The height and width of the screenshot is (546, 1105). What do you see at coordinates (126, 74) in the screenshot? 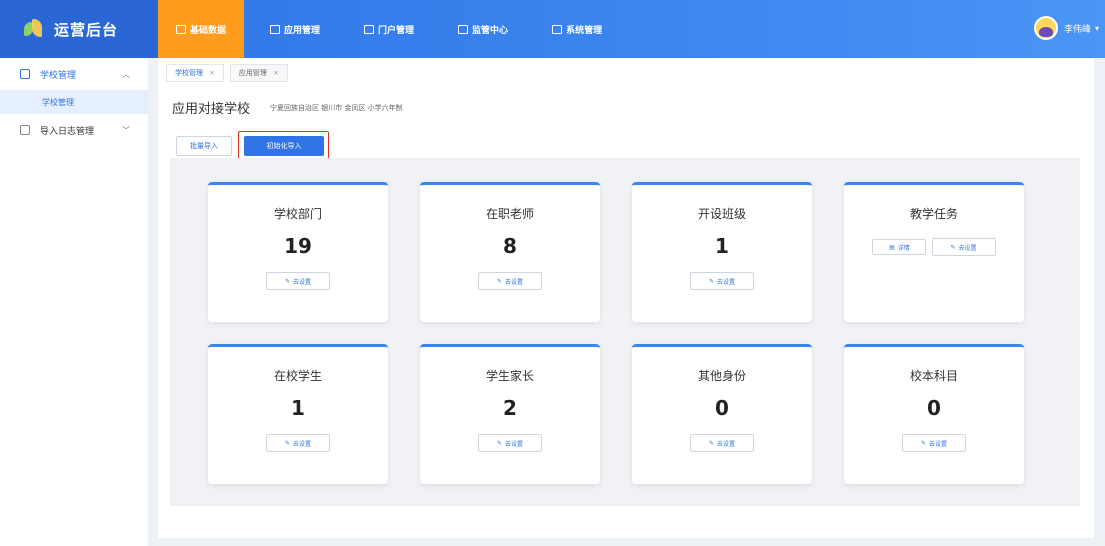
I see `chevron-up-icon: ︿` at bounding box center [126, 74].